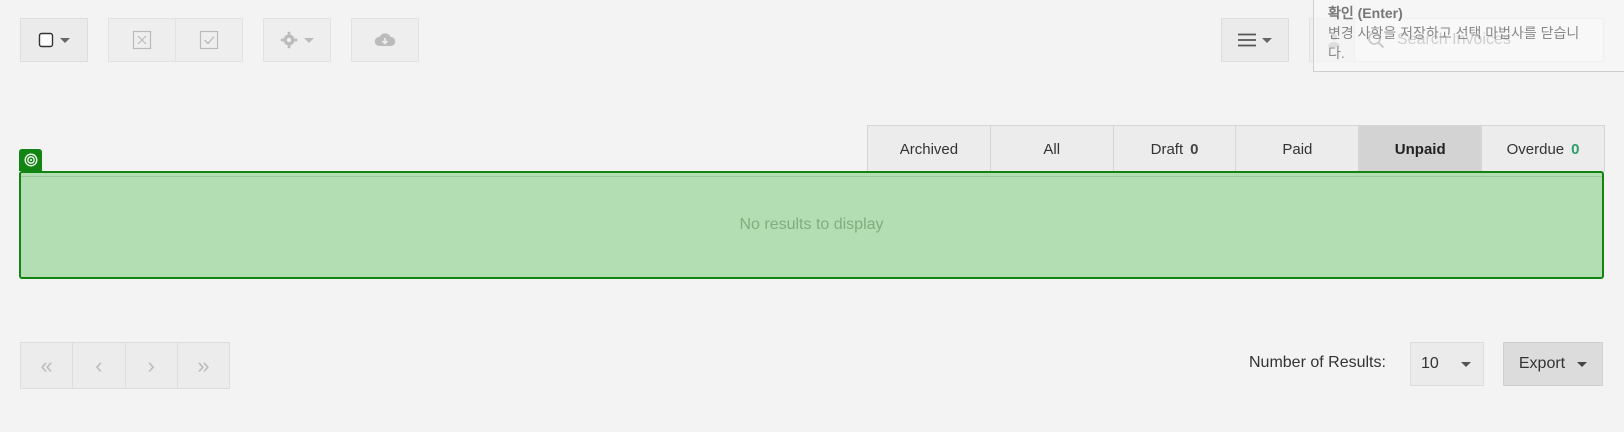  What do you see at coordinates (46, 40) in the screenshot?
I see `checkbox-icon` at bounding box center [46, 40].